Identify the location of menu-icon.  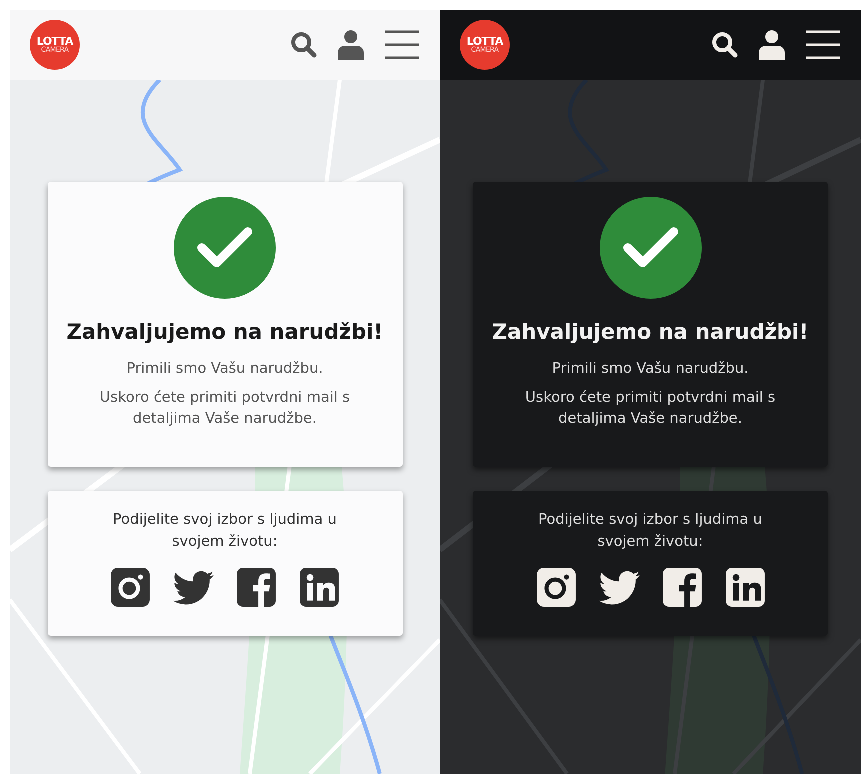
(402, 45).